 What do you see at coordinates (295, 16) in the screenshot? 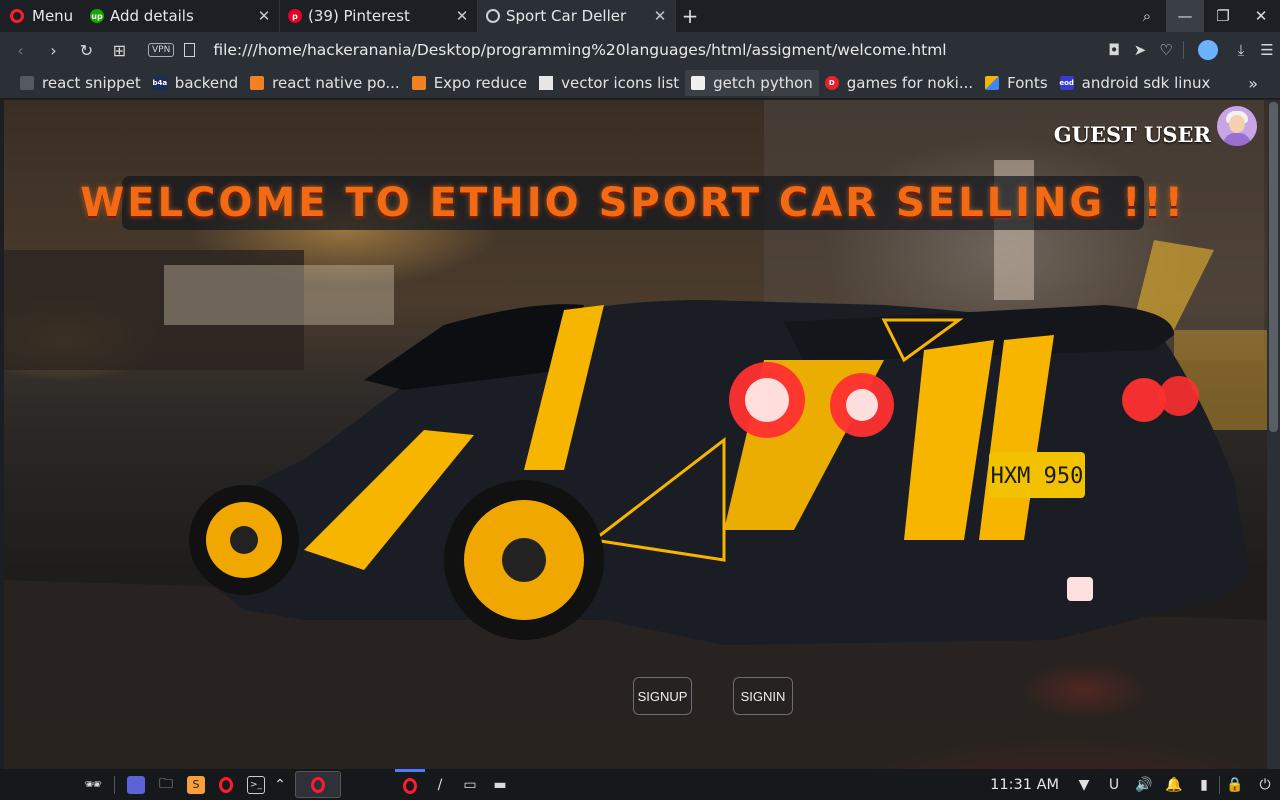
I see `pinterest-icon: p` at bounding box center [295, 16].